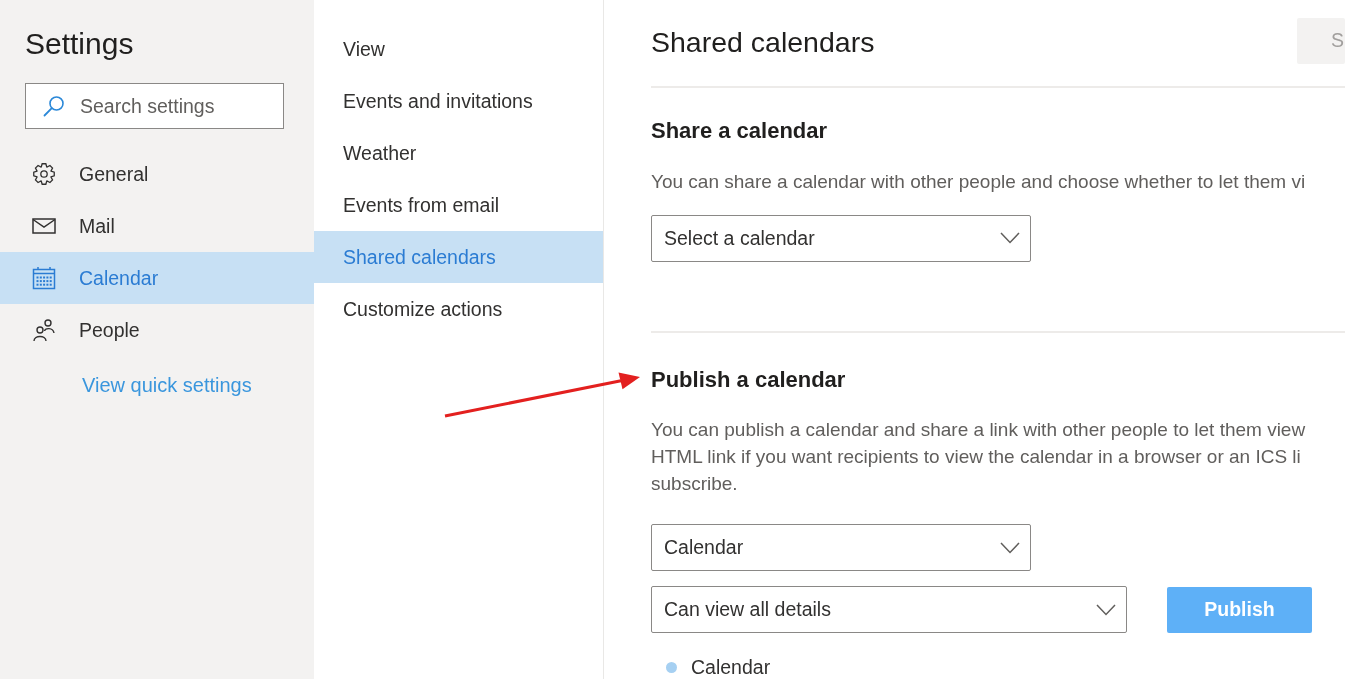 This screenshot has width=1345, height=679. I want to click on calendar-menu-item: Events and invitations, so click(458, 101).